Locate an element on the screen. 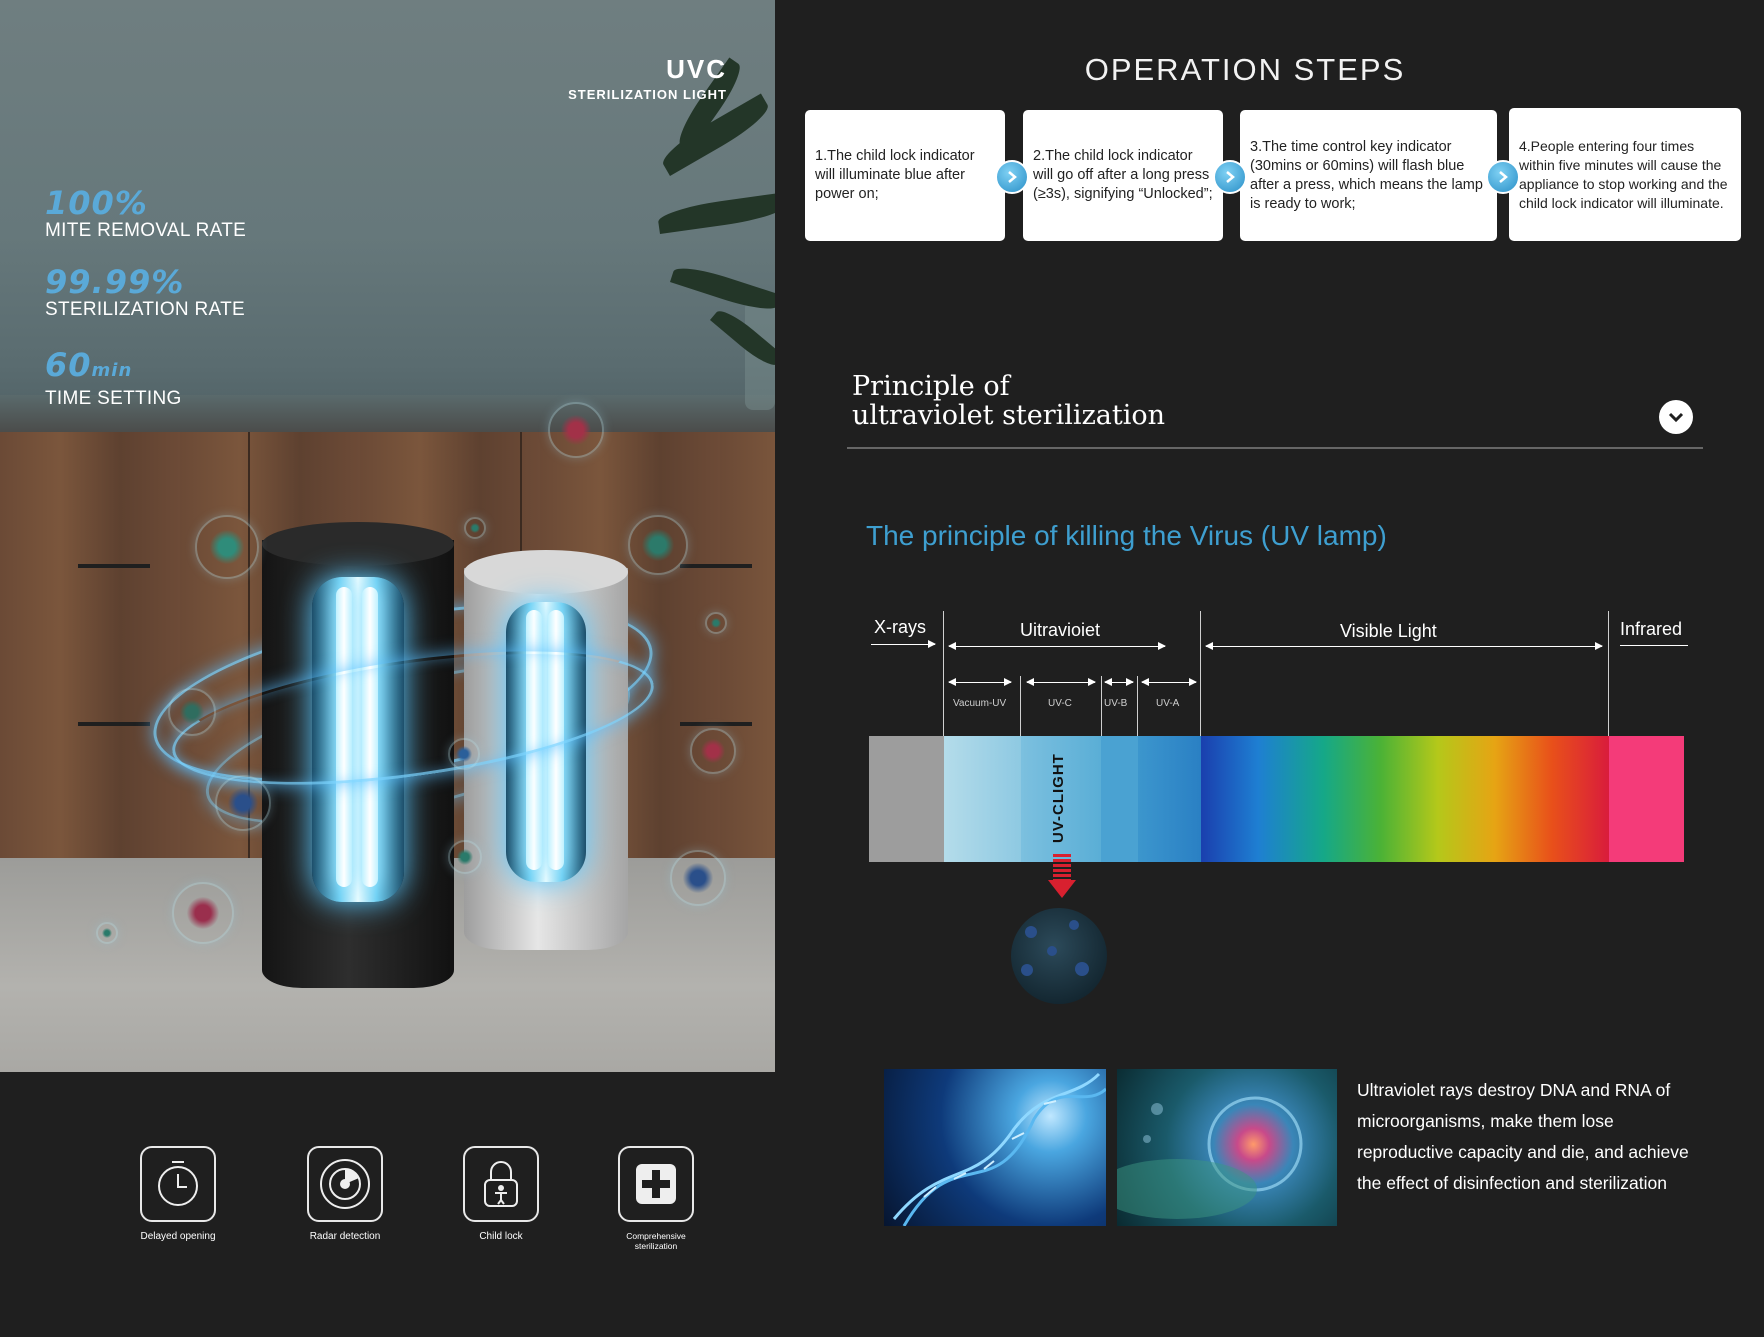 Image resolution: width=1764 pixels, height=1337 pixels. feature-delayed-opening: Delayed opening is located at coordinates (178, 1194).